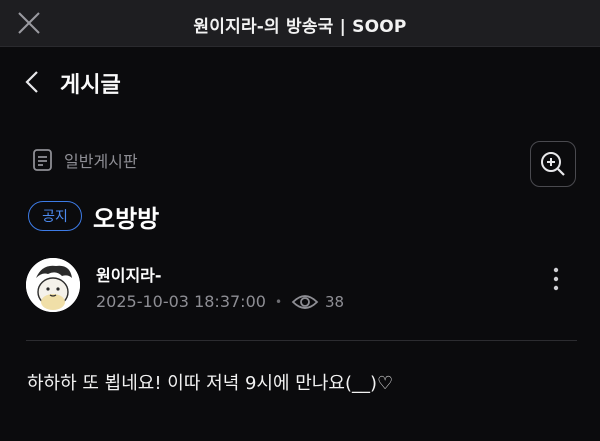 This screenshot has height=441, width=600. I want to click on post-title: 오방방, so click(126, 219).